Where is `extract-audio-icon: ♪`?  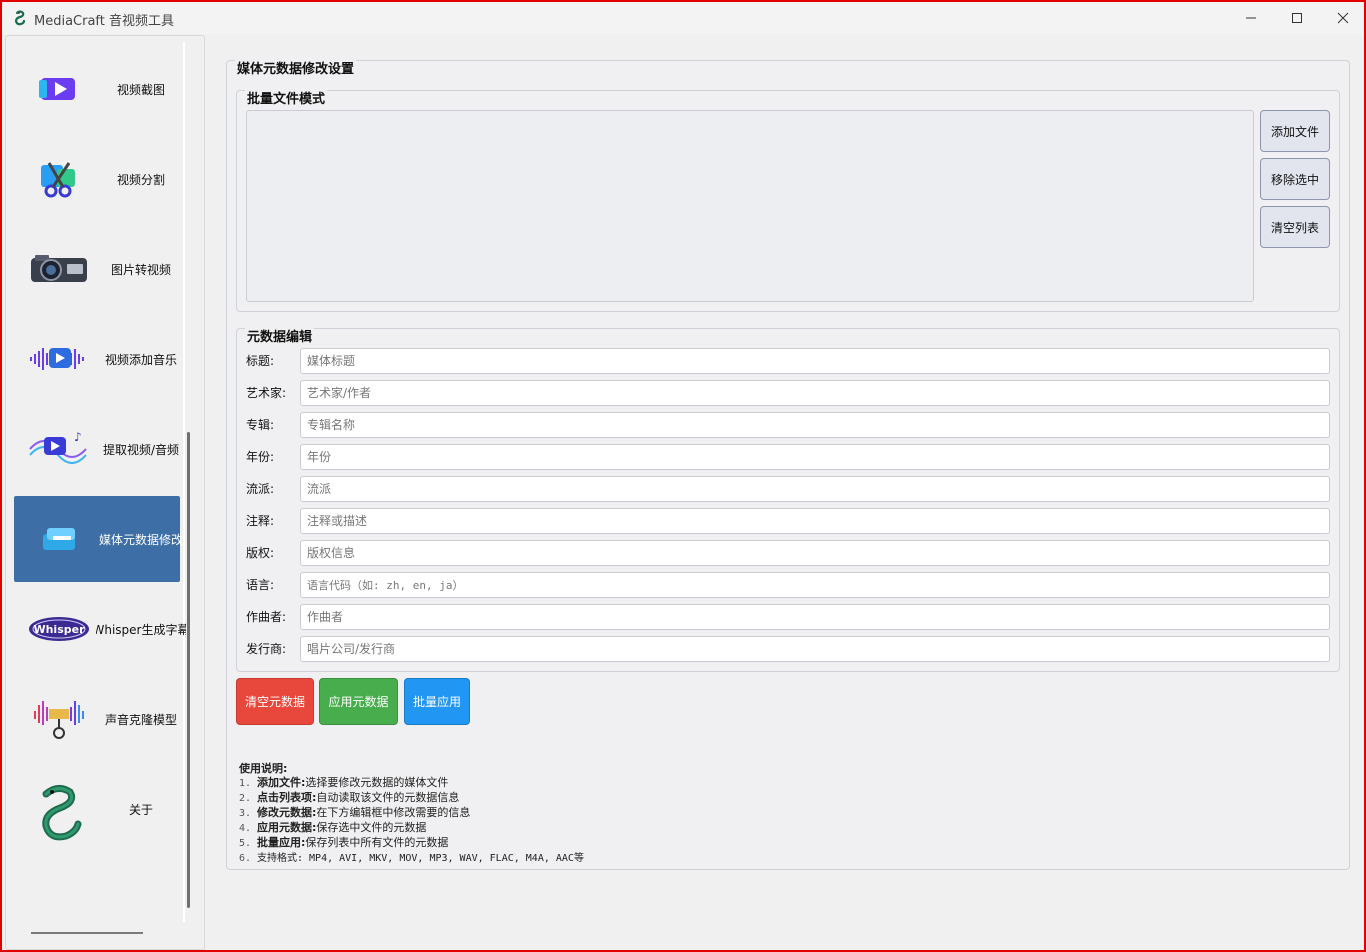 extract-audio-icon: ♪ is located at coordinates (59, 449).